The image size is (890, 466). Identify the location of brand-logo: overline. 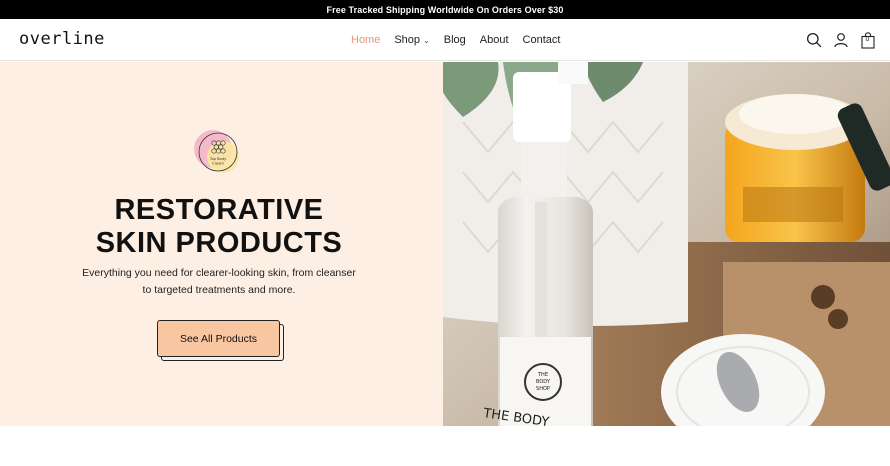
(62, 39).